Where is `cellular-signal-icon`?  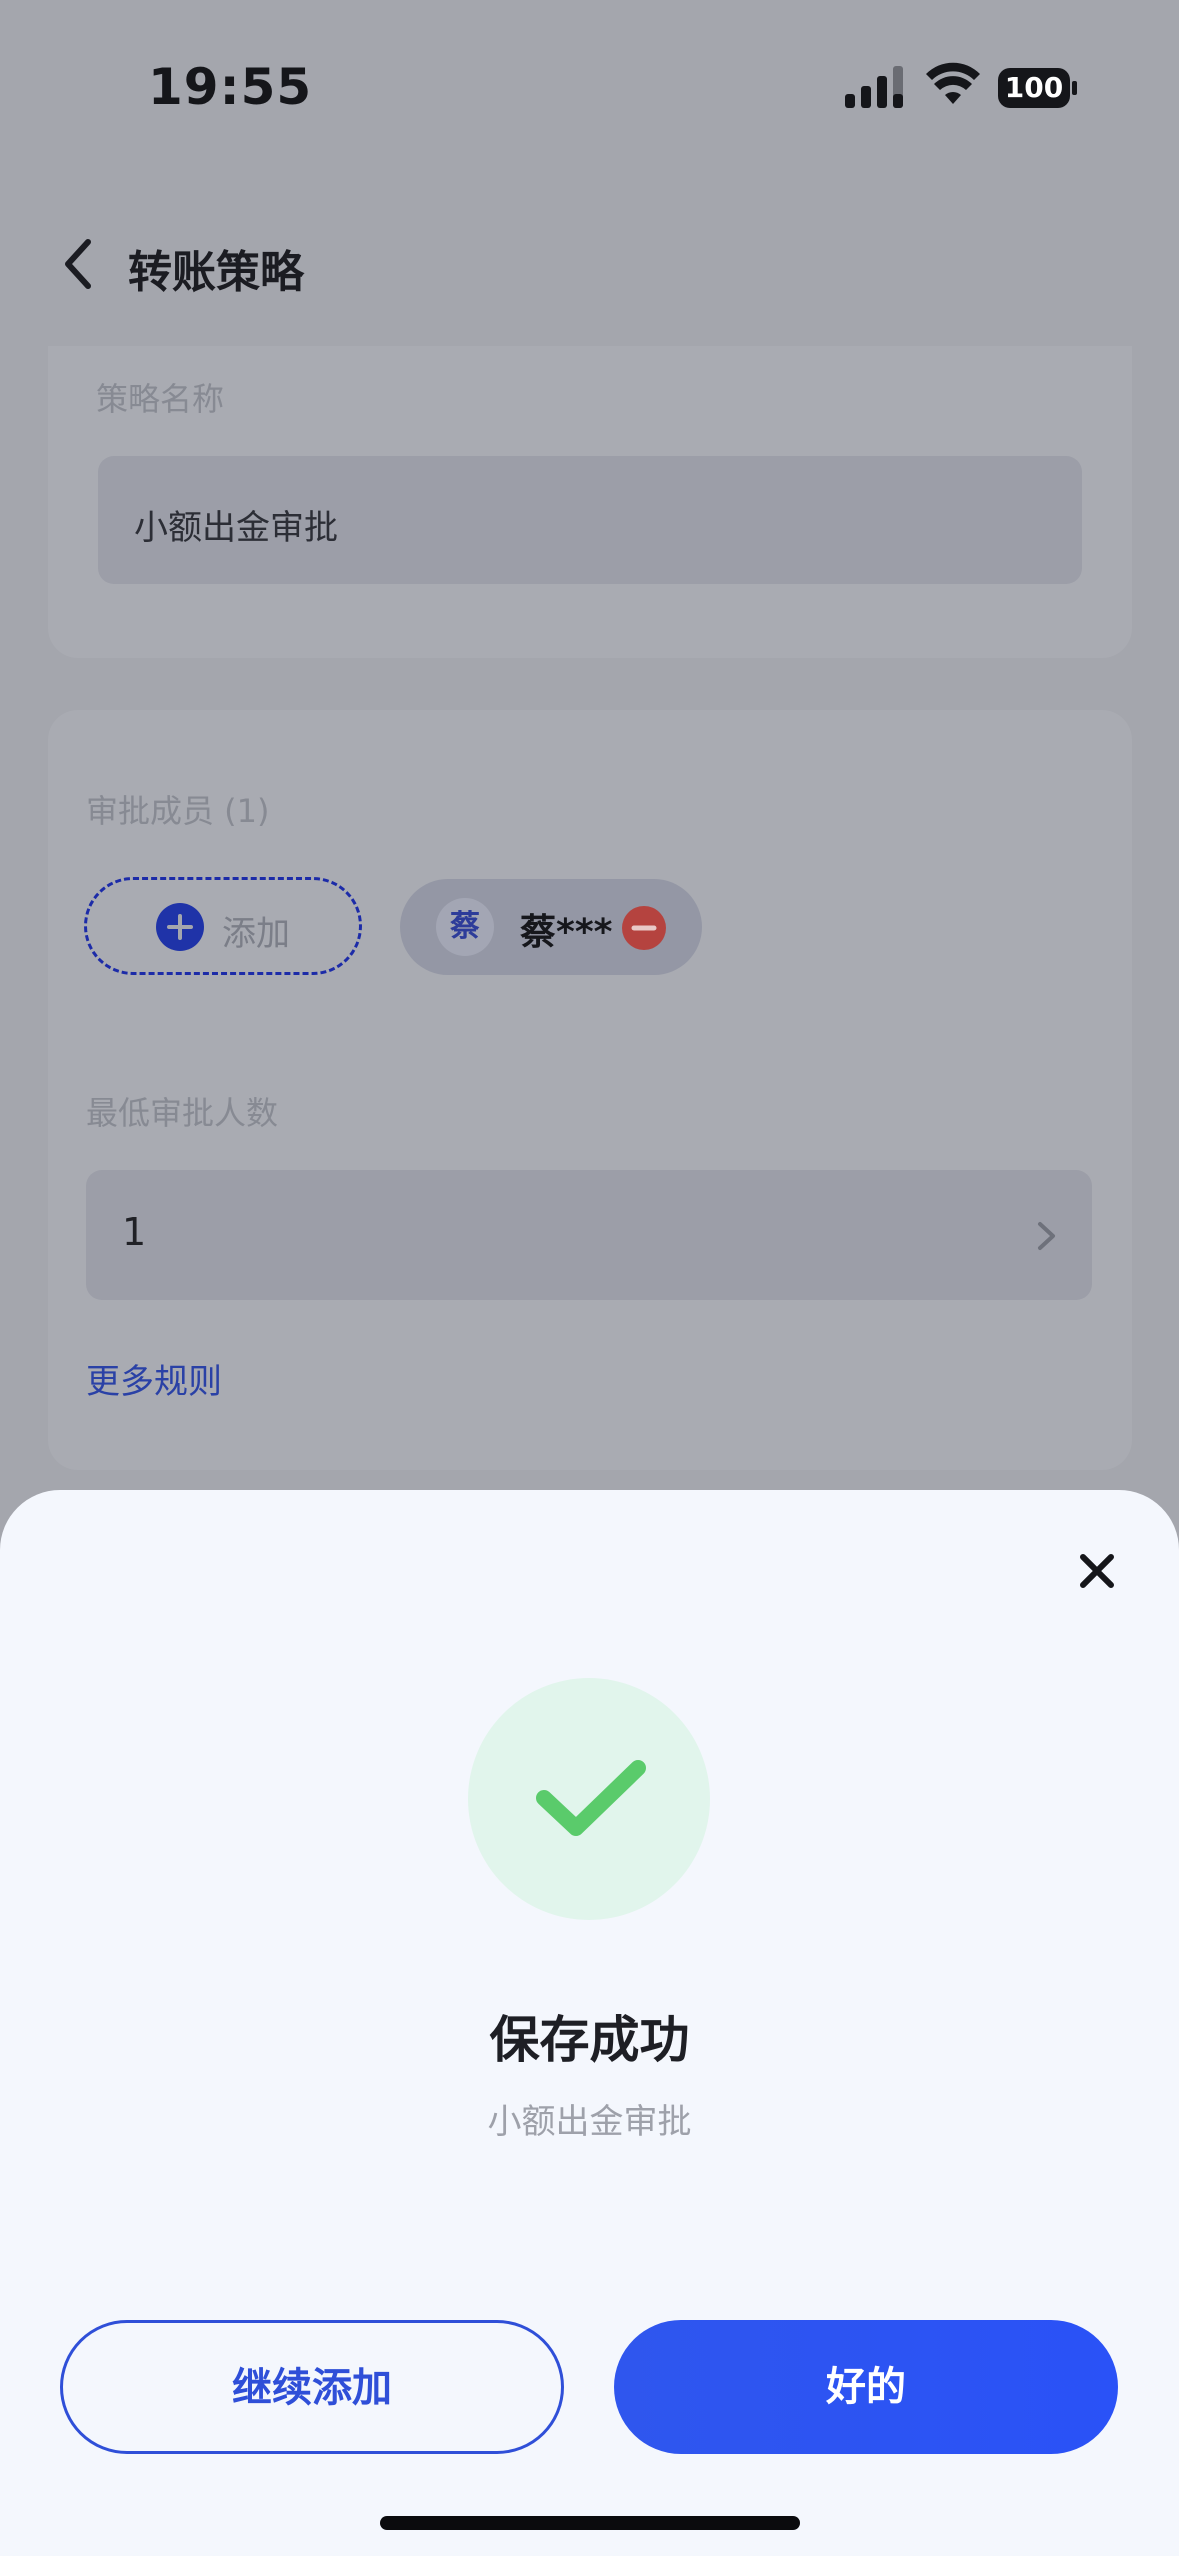 cellular-signal-icon is located at coordinates (874, 87).